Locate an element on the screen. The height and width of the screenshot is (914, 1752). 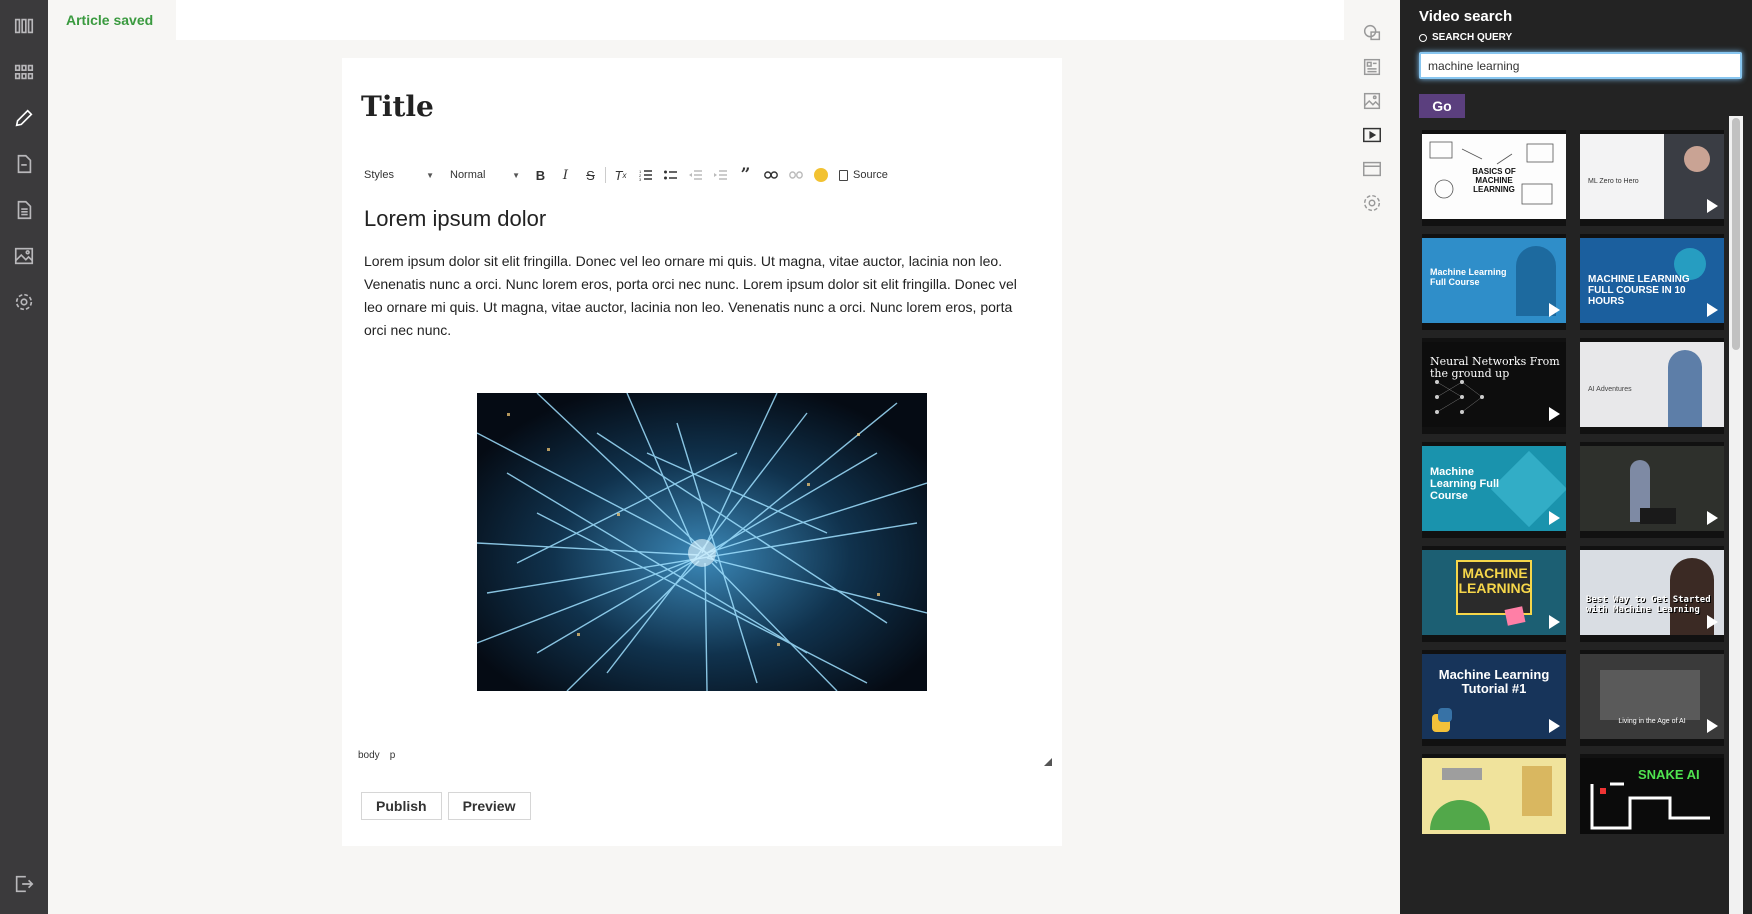
network-lights-image is located at coordinates (702, 542).